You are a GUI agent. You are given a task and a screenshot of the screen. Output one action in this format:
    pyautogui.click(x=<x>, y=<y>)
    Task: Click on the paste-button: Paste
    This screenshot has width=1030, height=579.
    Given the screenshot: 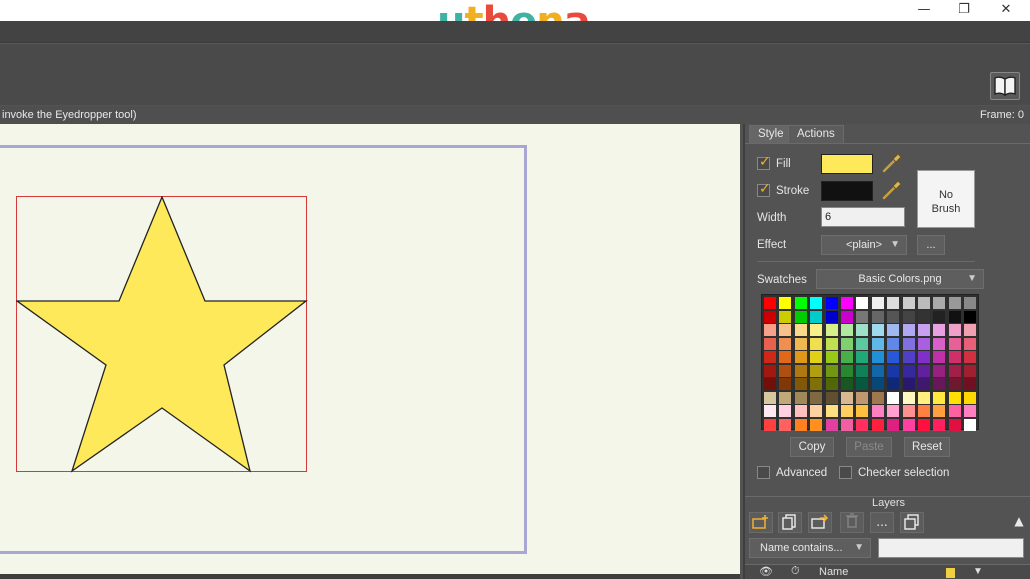 What is the action you would take?
    pyautogui.click(x=869, y=447)
    